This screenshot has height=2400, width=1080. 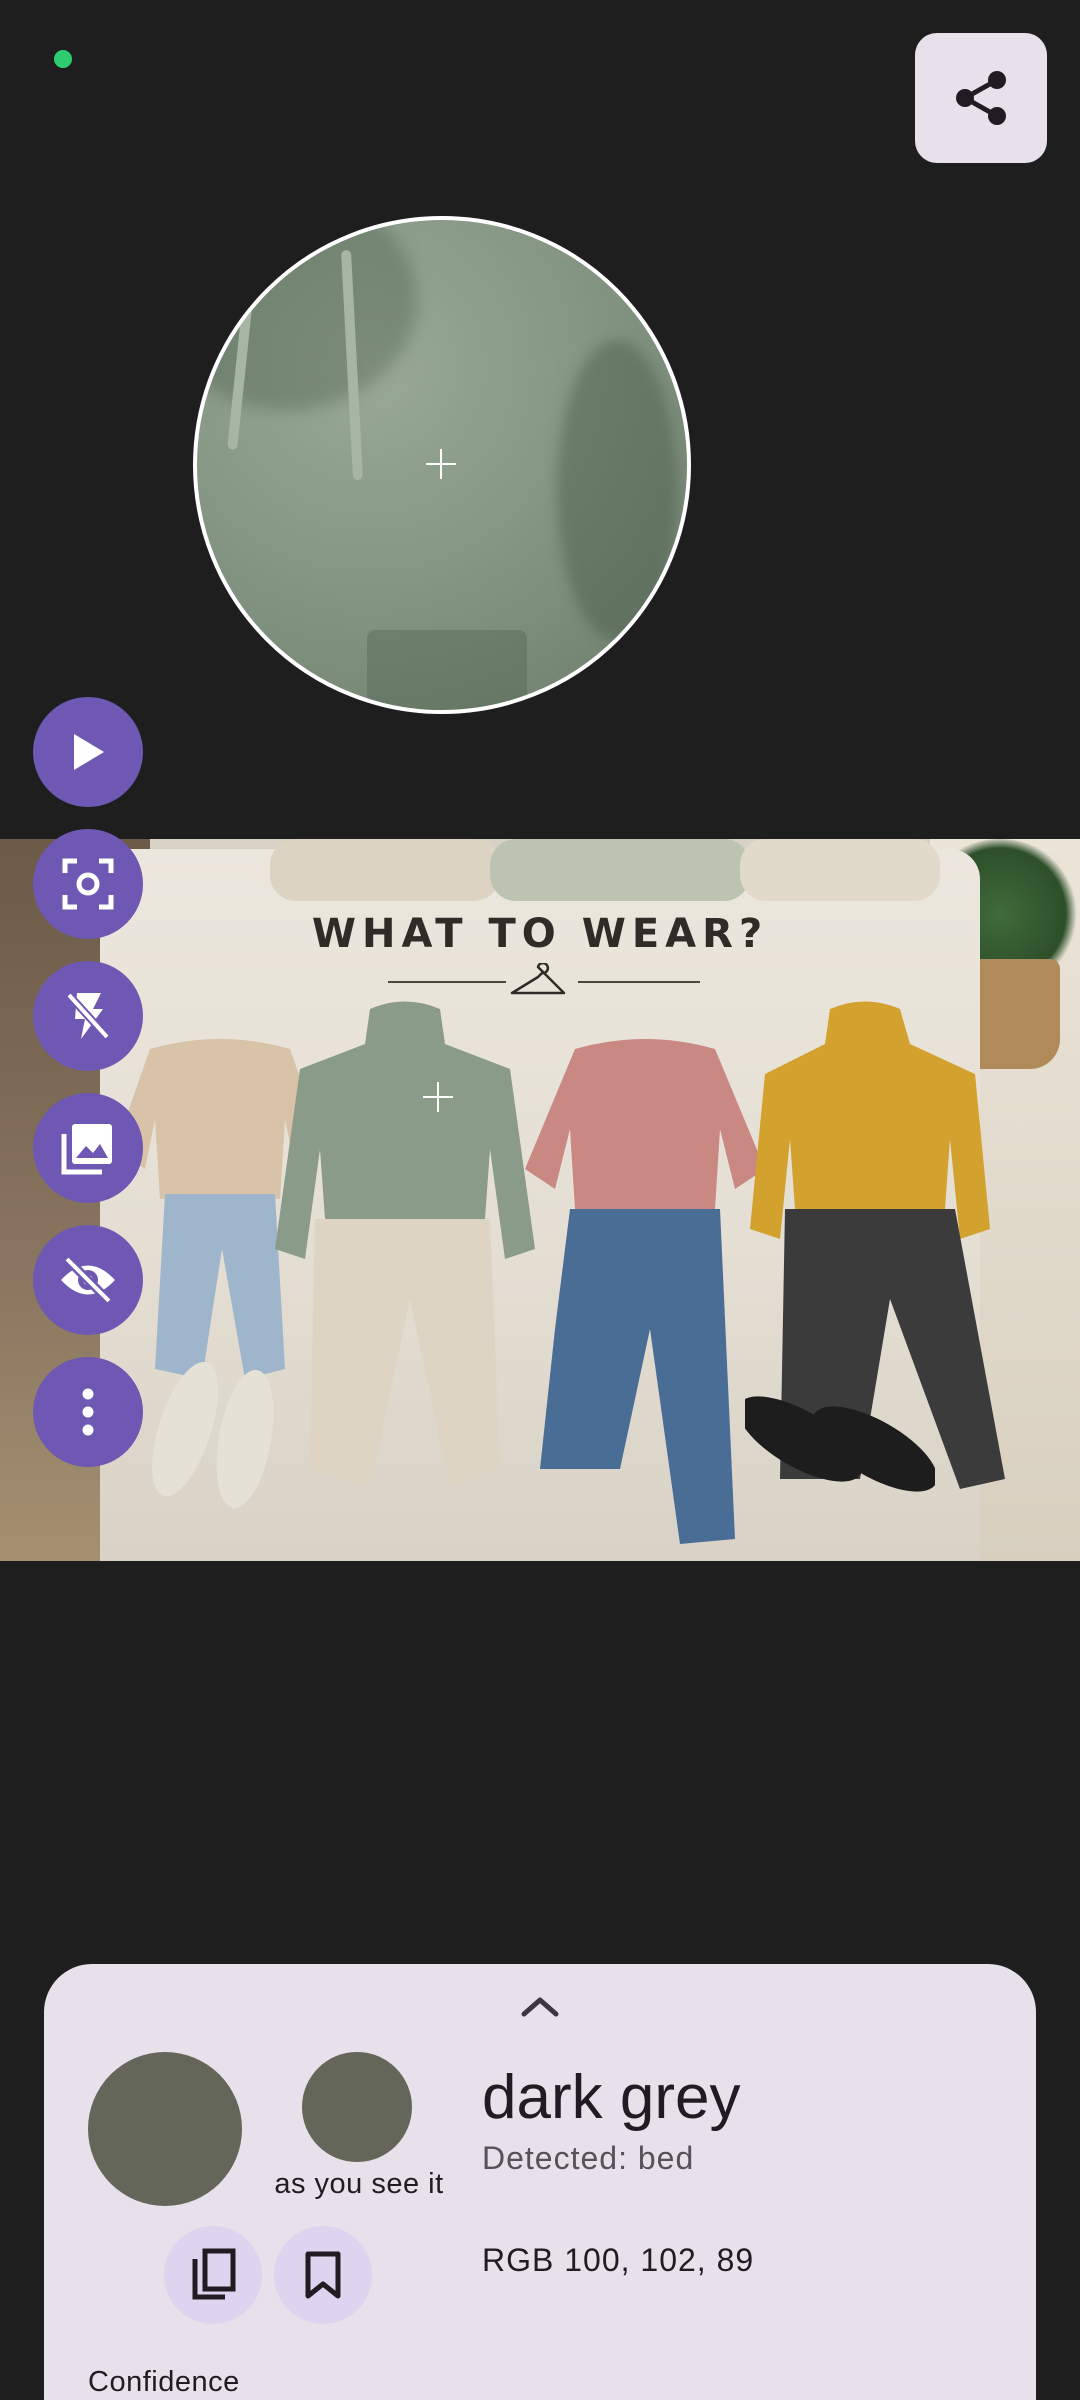 I want to click on photo-library-icon, so click(x=86, y=1149).